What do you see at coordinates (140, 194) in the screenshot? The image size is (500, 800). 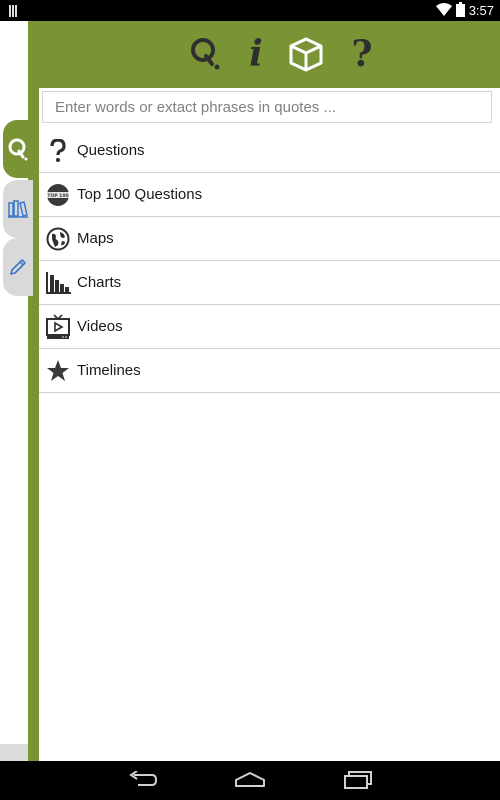 I see `list-item-label: Top 100 Questions` at bounding box center [140, 194].